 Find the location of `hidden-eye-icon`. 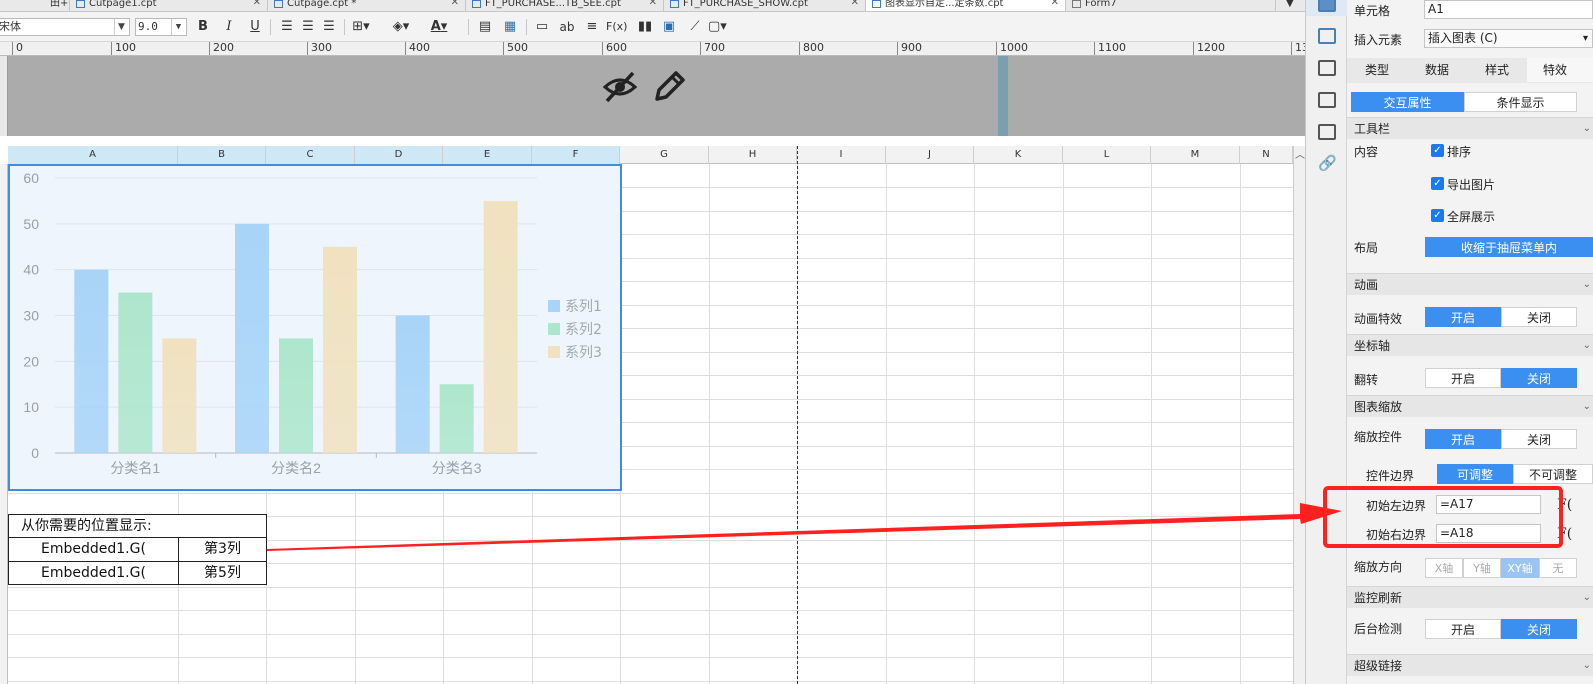

hidden-eye-icon is located at coordinates (620, 87).